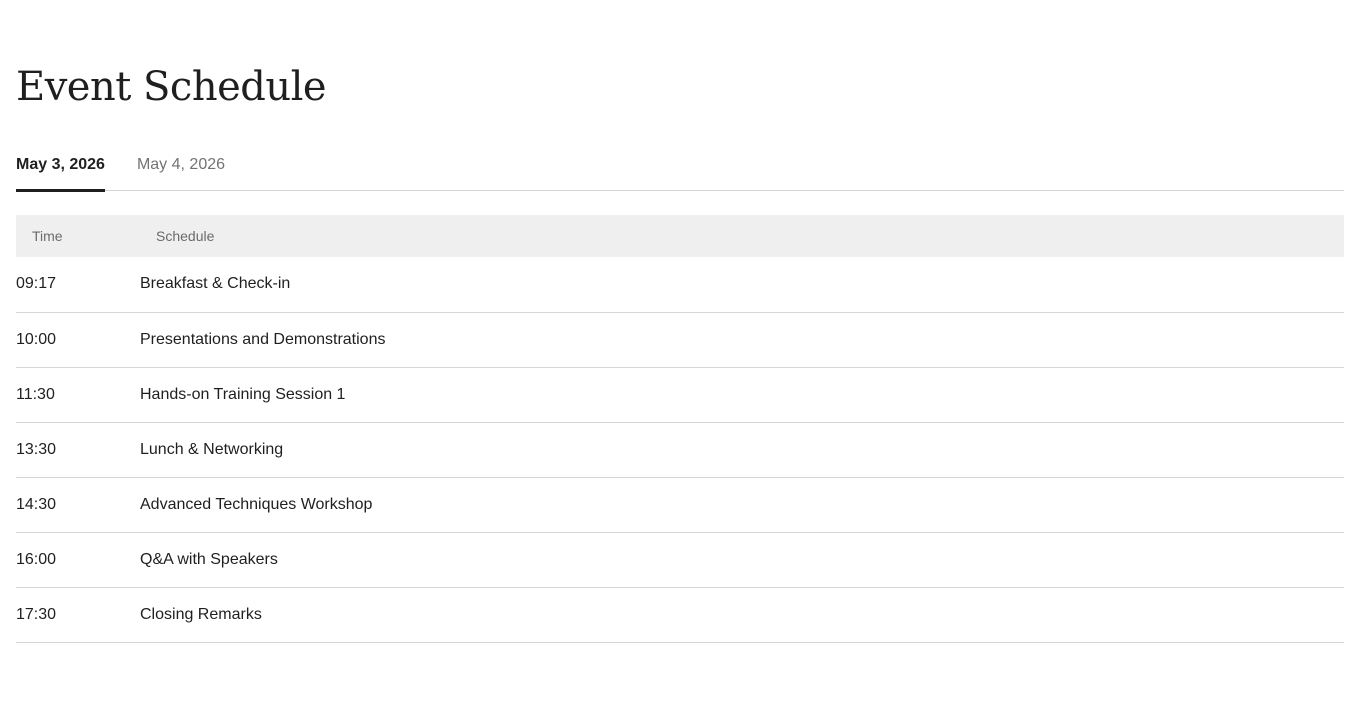 The height and width of the screenshot is (706, 1360). Describe the element at coordinates (256, 504) in the screenshot. I see `row-title: Advanced Techniques Workshop` at that location.